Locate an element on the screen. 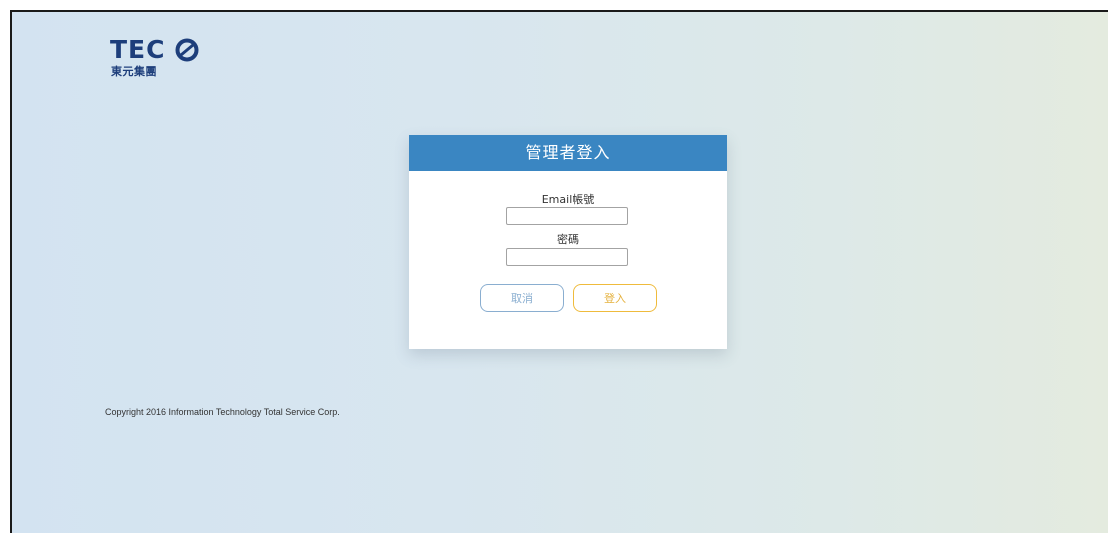 Image resolution: width=1110 pixels, height=535 pixels. password-label: 密碼 is located at coordinates (568, 239).